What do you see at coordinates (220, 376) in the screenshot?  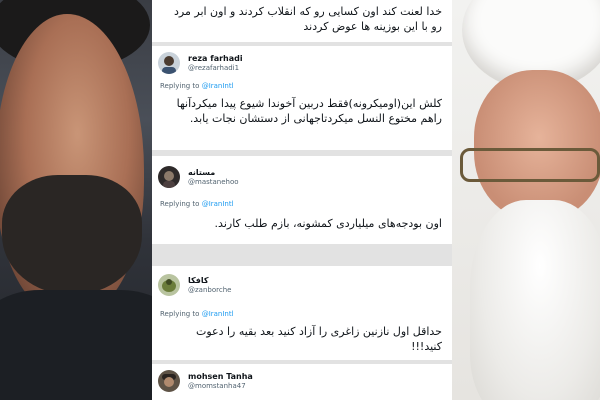 I see `display-name: mohsen Tanha` at bounding box center [220, 376].